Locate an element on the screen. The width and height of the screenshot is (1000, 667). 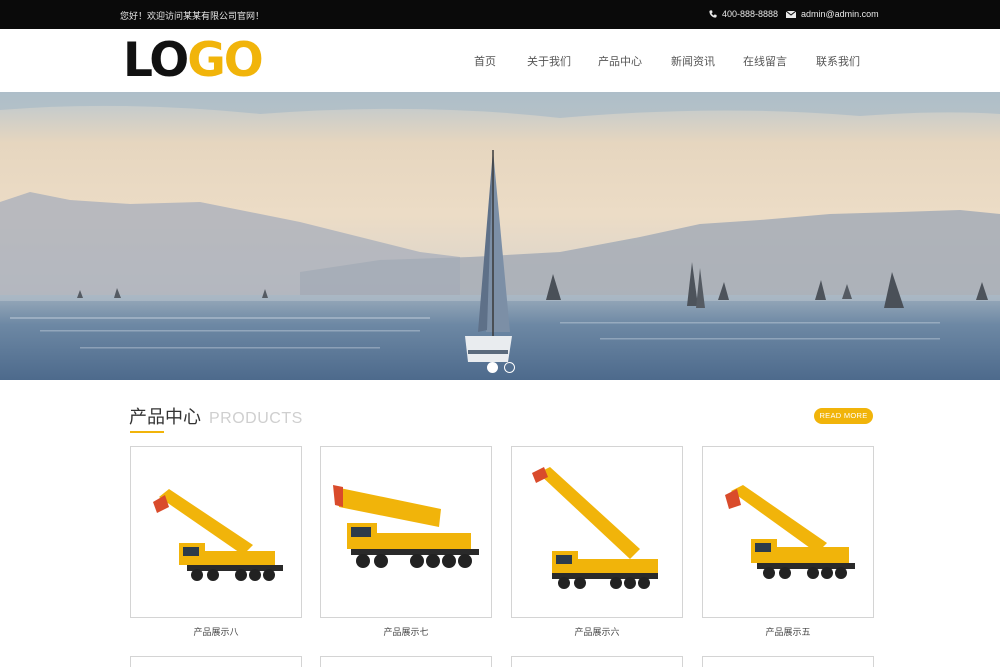
site-header: LO GO 首页 关于我们 产品中心 新闻资讯 在线留言 联系我们 is located at coordinates (500, 60).